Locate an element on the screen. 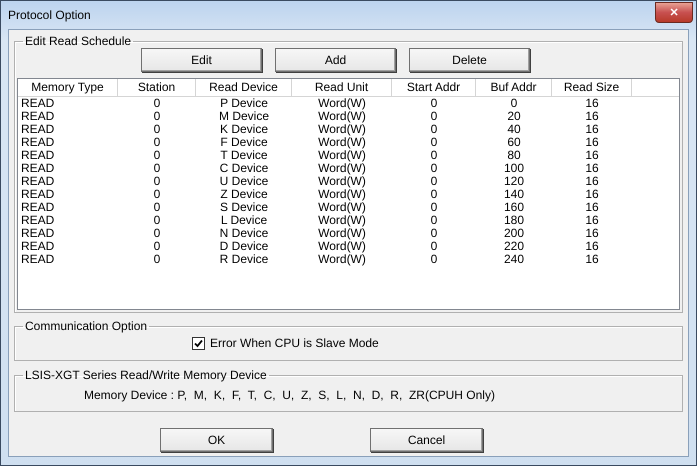 The image size is (697, 466). table-cell-text: 100 is located at coordinates (514, 168).